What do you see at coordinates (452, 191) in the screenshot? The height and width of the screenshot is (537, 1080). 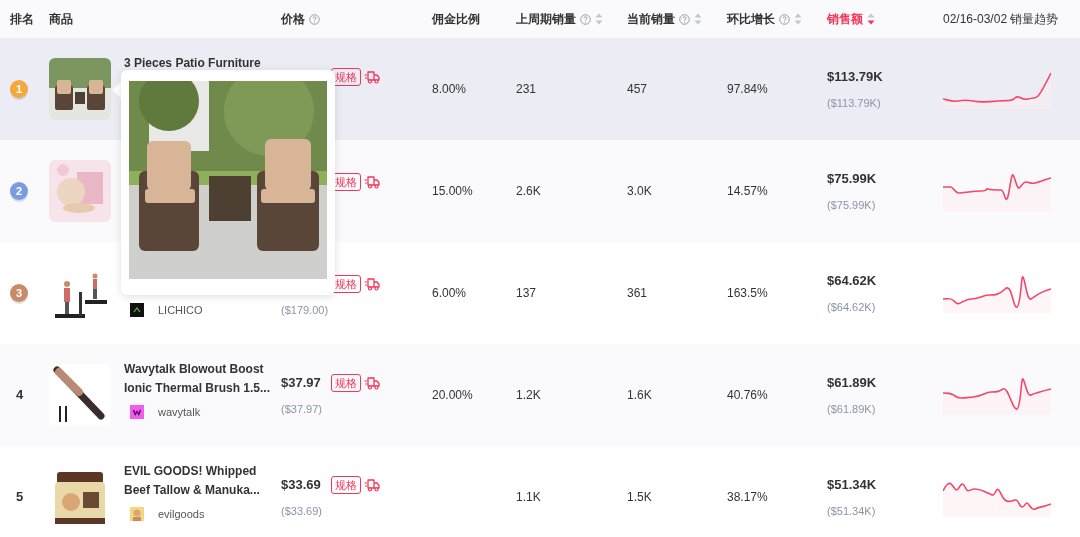 I see `table-cell-text: 15.00%` at bounding box center [452, 191].